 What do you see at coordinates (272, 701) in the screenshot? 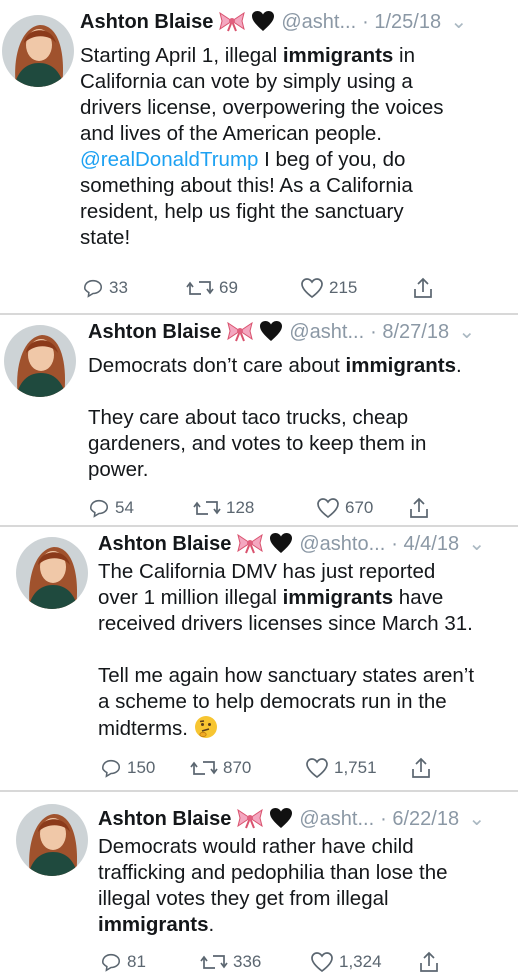
I see `text-run: a scheme to help democrats run in the` at bounding box center [272, 701].